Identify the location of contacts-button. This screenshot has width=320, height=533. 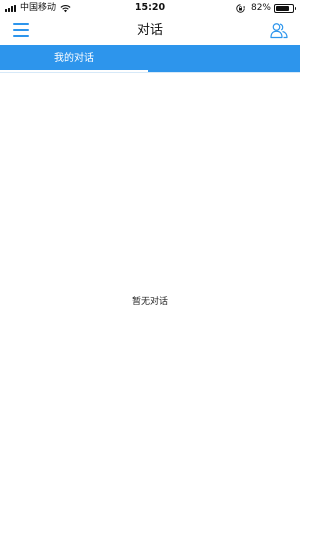
(279, 30).